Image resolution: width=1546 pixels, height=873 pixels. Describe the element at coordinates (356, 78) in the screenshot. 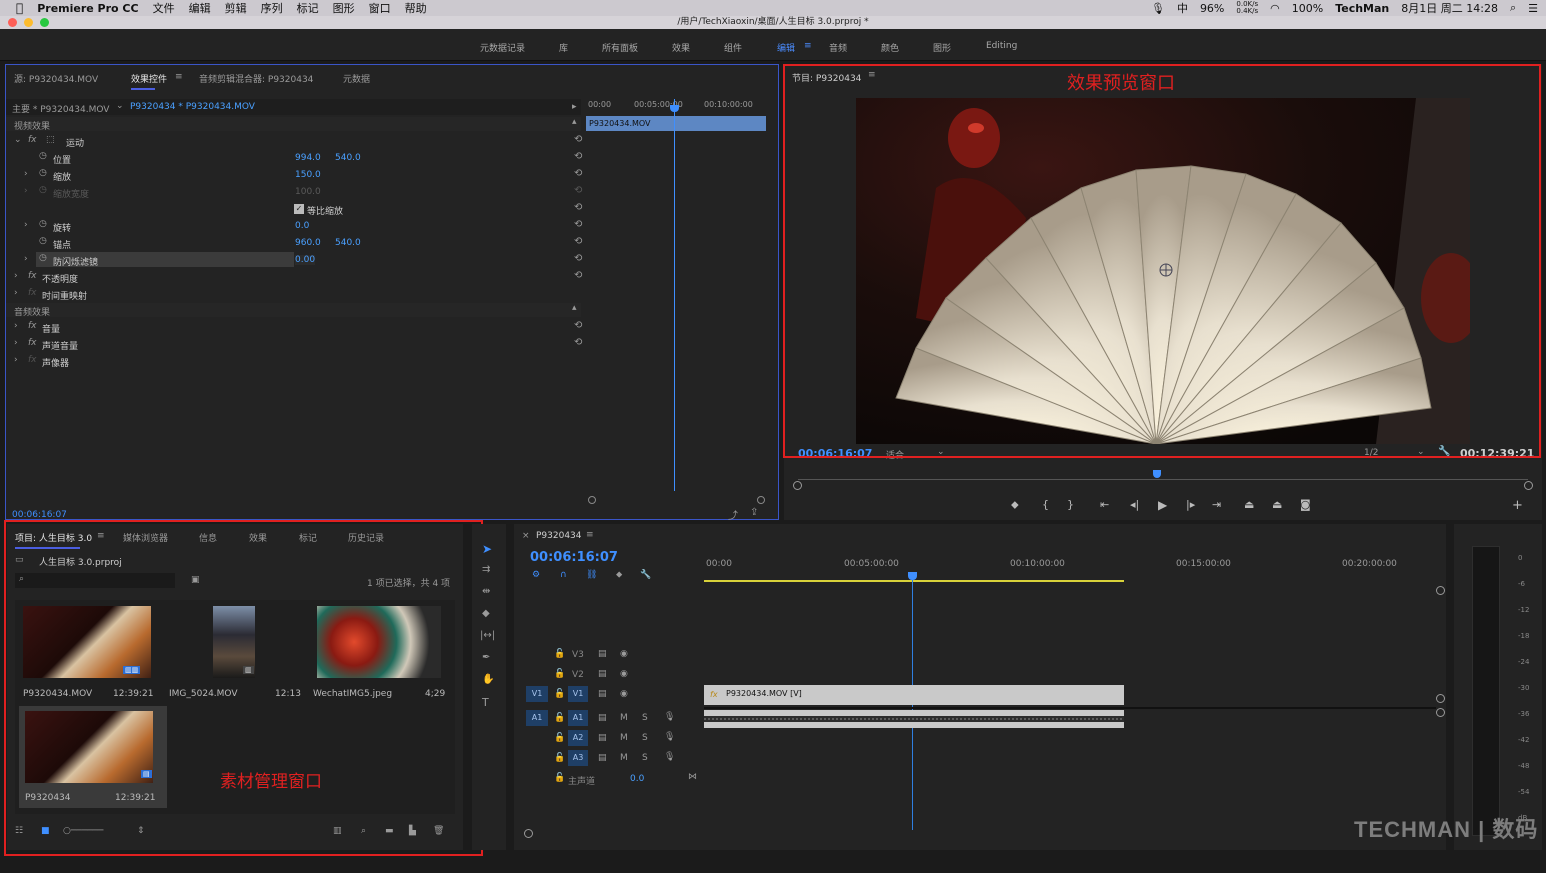

I see `tab-metadata: 元数据` at that location.